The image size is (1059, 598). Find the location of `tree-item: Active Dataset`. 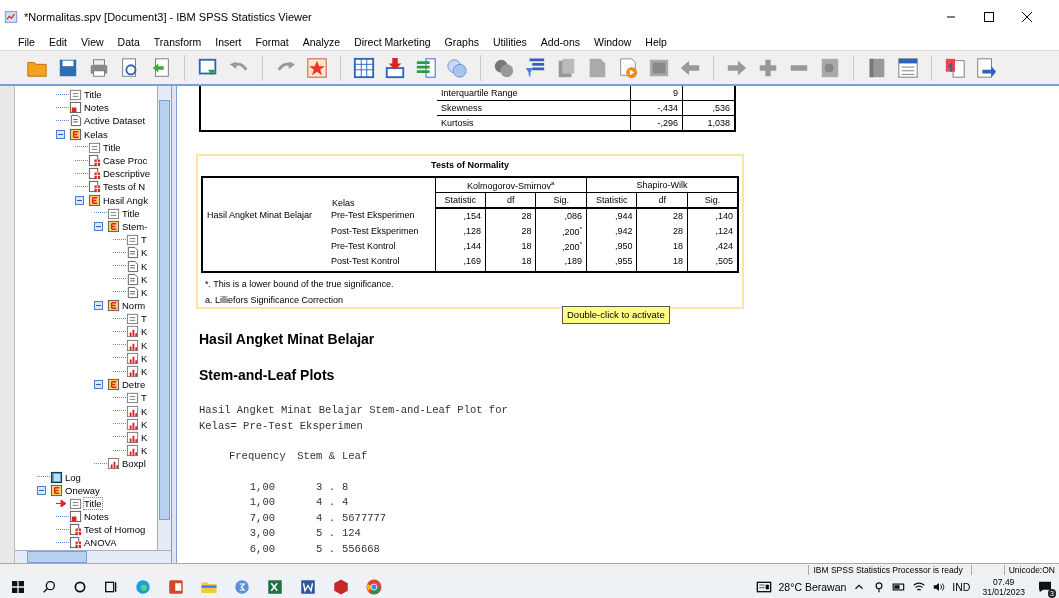

tree-item: Active Dataset is located at coordinates (115, 121).